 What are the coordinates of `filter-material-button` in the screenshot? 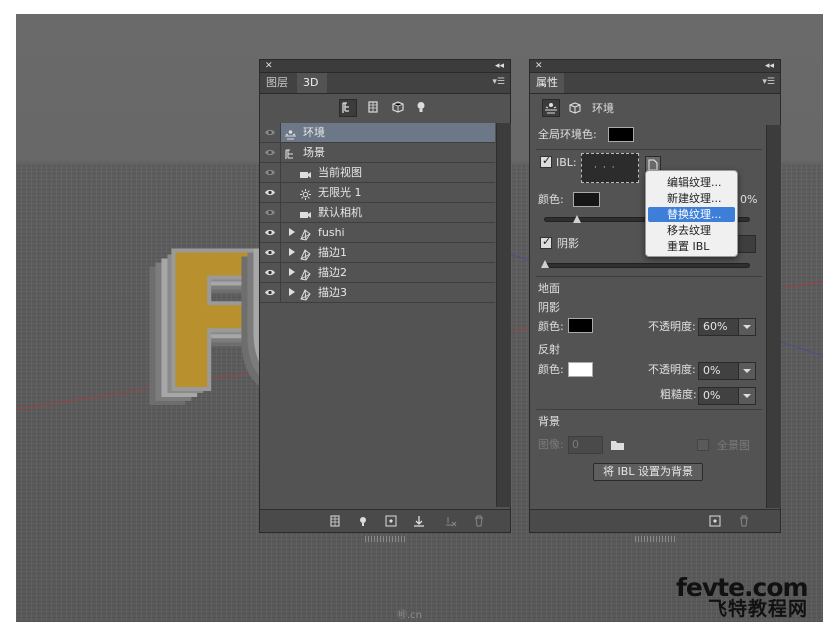 It's located at (399, 108).